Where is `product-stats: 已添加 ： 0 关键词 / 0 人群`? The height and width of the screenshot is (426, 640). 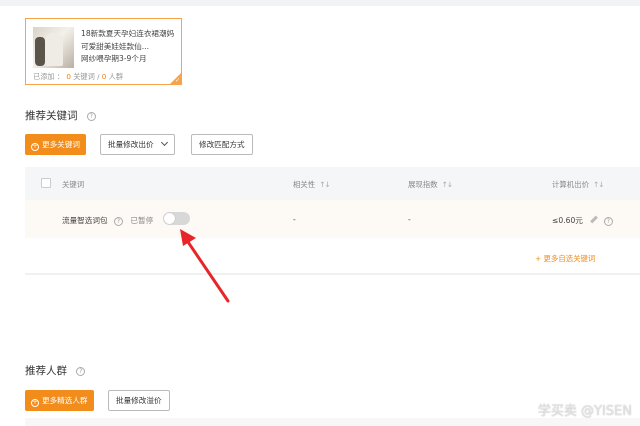 product-stats: 已添加 ： 0 关键词 / 0 人群 is located at coordinates (78, 77).